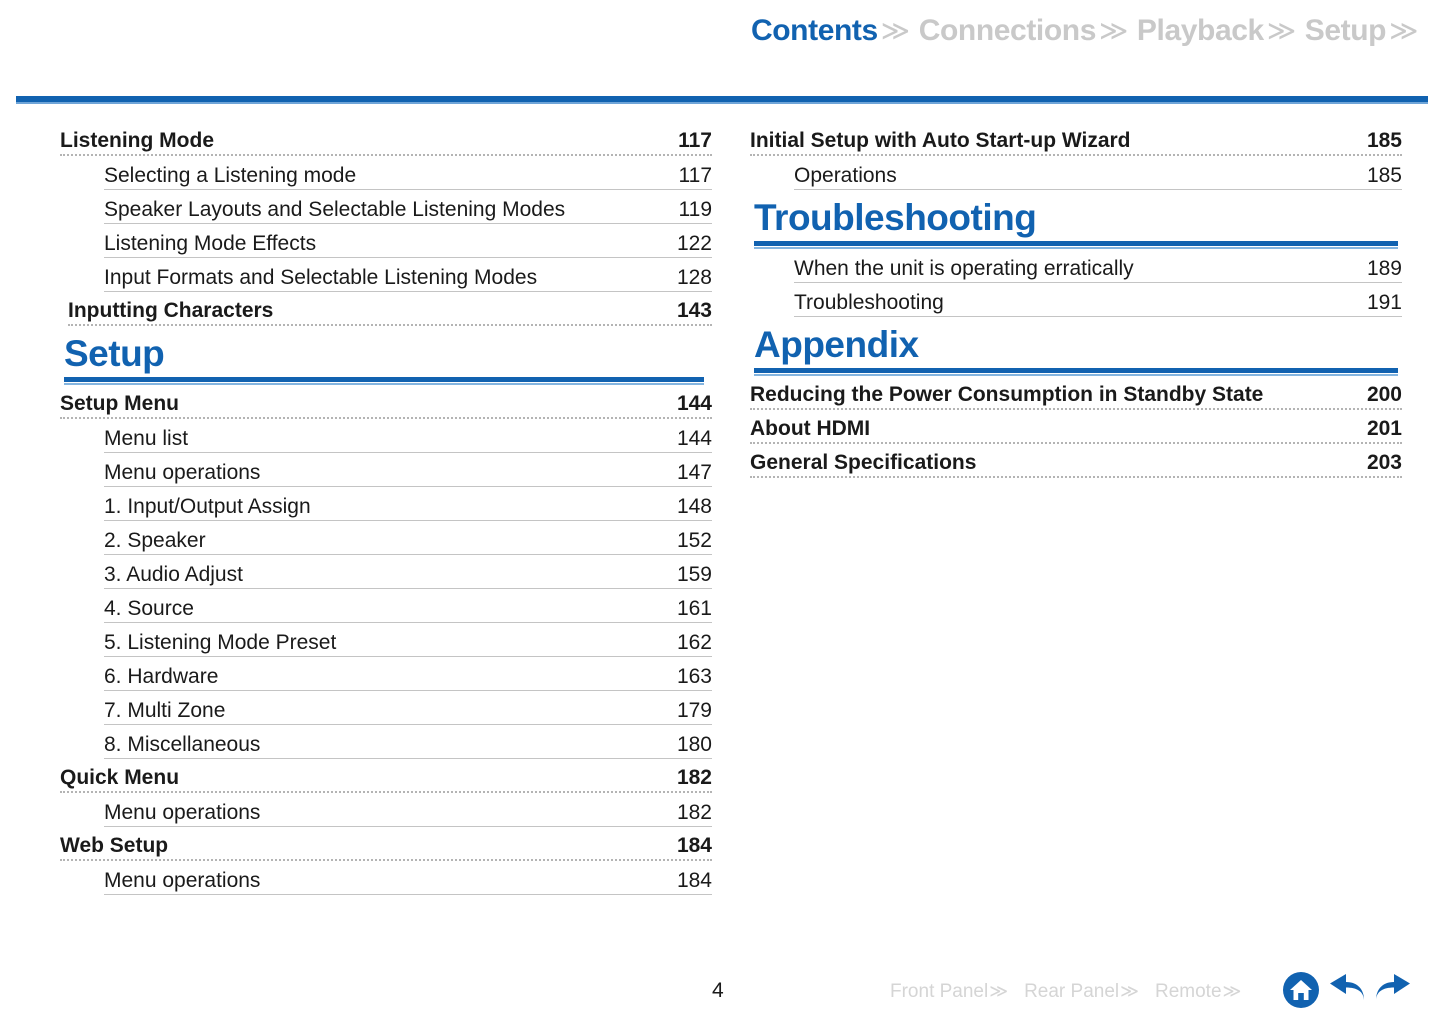 Image resolution: width=1445 pixels, height=1023 pixels. I want to click on footer-link-front-panel: Front Panel ≫, so click(949, 992).